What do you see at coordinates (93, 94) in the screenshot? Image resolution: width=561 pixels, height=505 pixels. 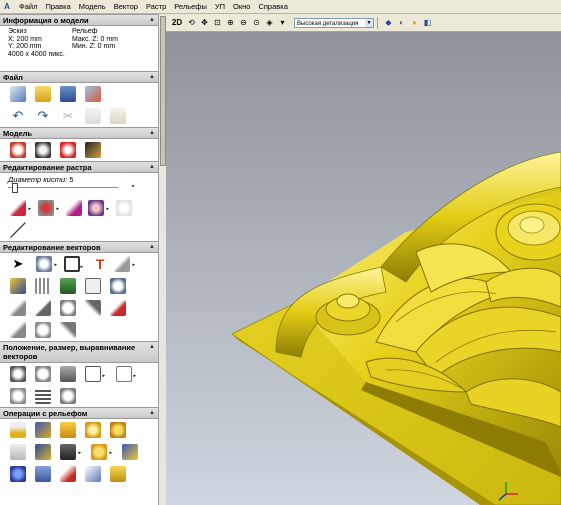 I see `import-icon` at bounding box center [93, 94].